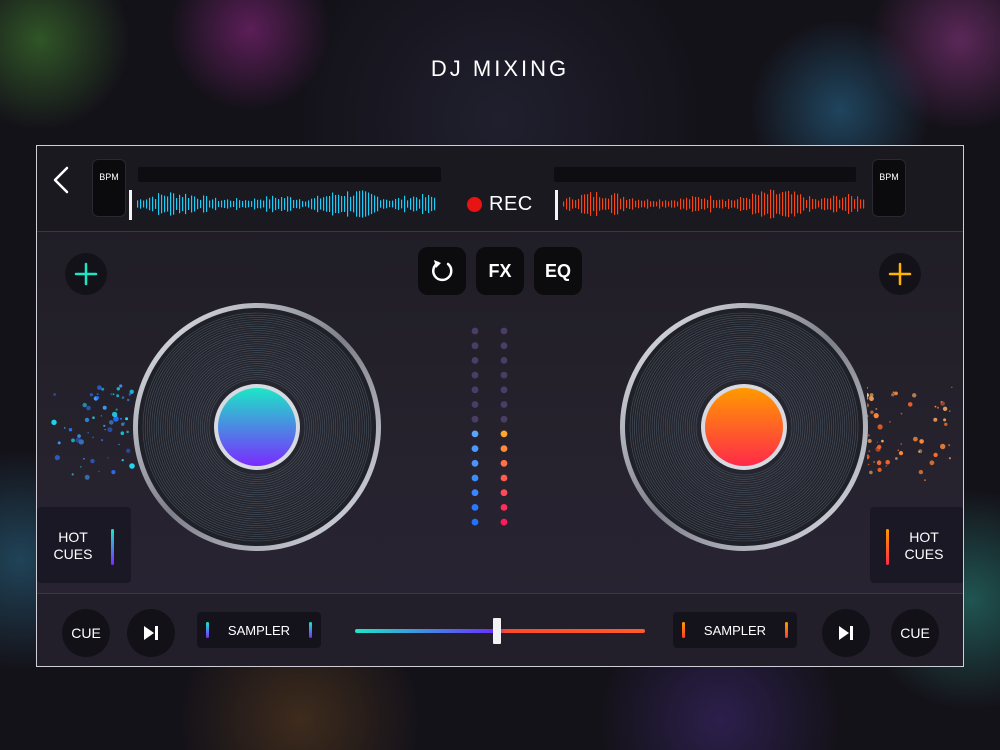  Describe the element at coordinates (109, 188) in the screenshot. I see `bpm-display-left: BPM` at that location.